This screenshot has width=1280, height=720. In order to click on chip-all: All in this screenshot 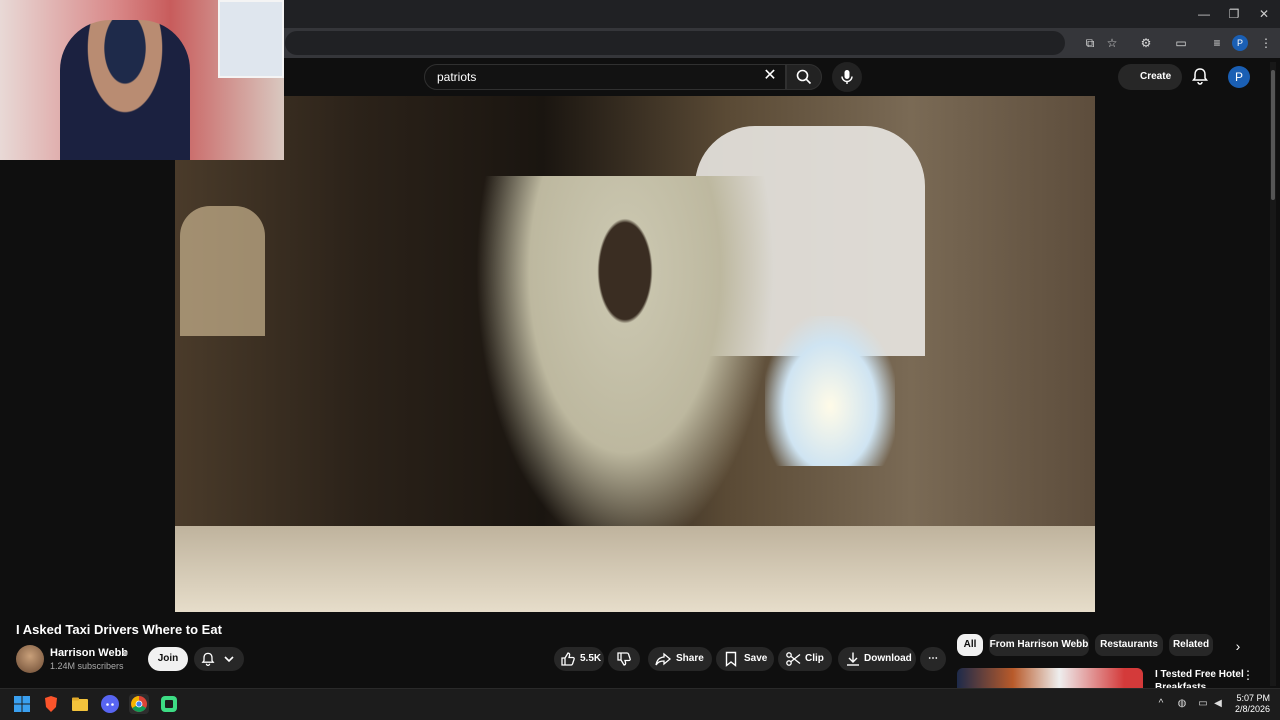, I will do `click(970, 645)`.